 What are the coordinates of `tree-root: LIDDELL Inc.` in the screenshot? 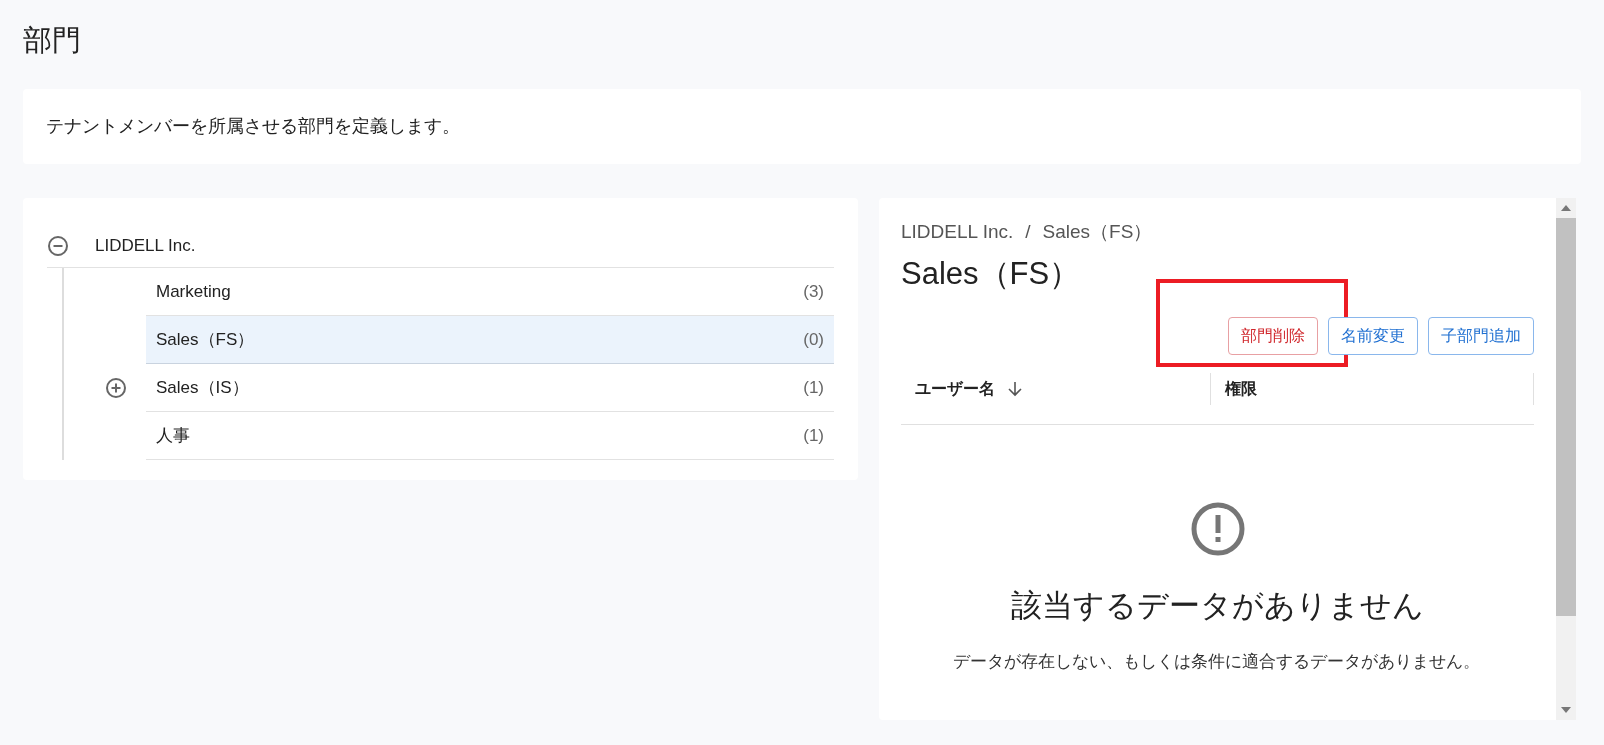 It's located at (145, 245).